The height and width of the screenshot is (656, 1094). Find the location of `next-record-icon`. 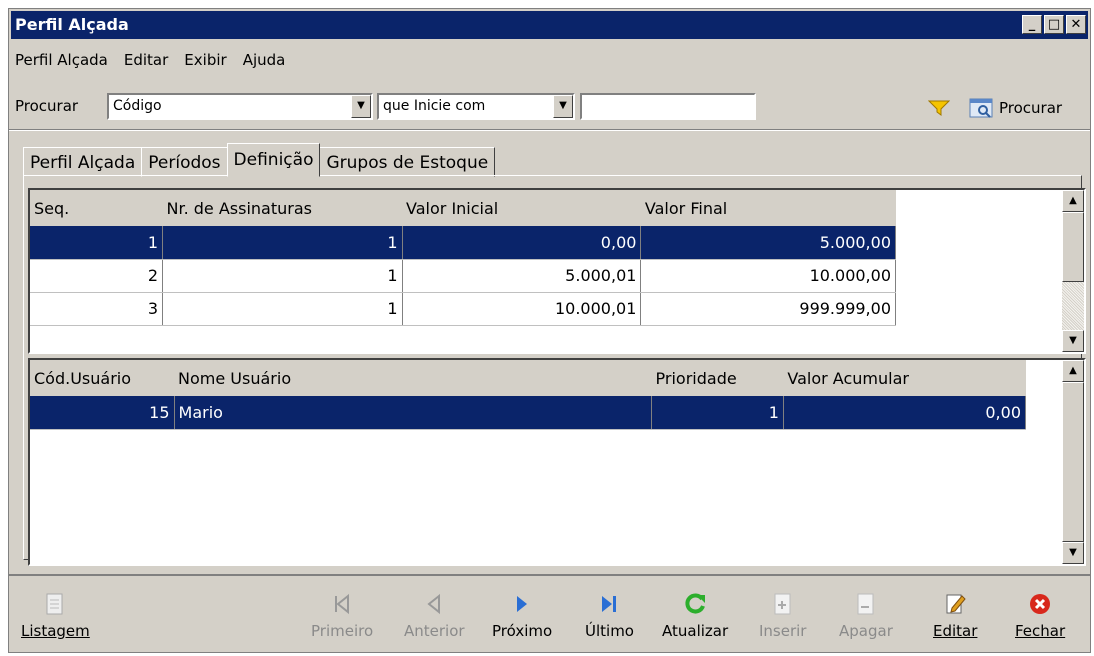

next-record-icon is located at coordinates (522, 604).